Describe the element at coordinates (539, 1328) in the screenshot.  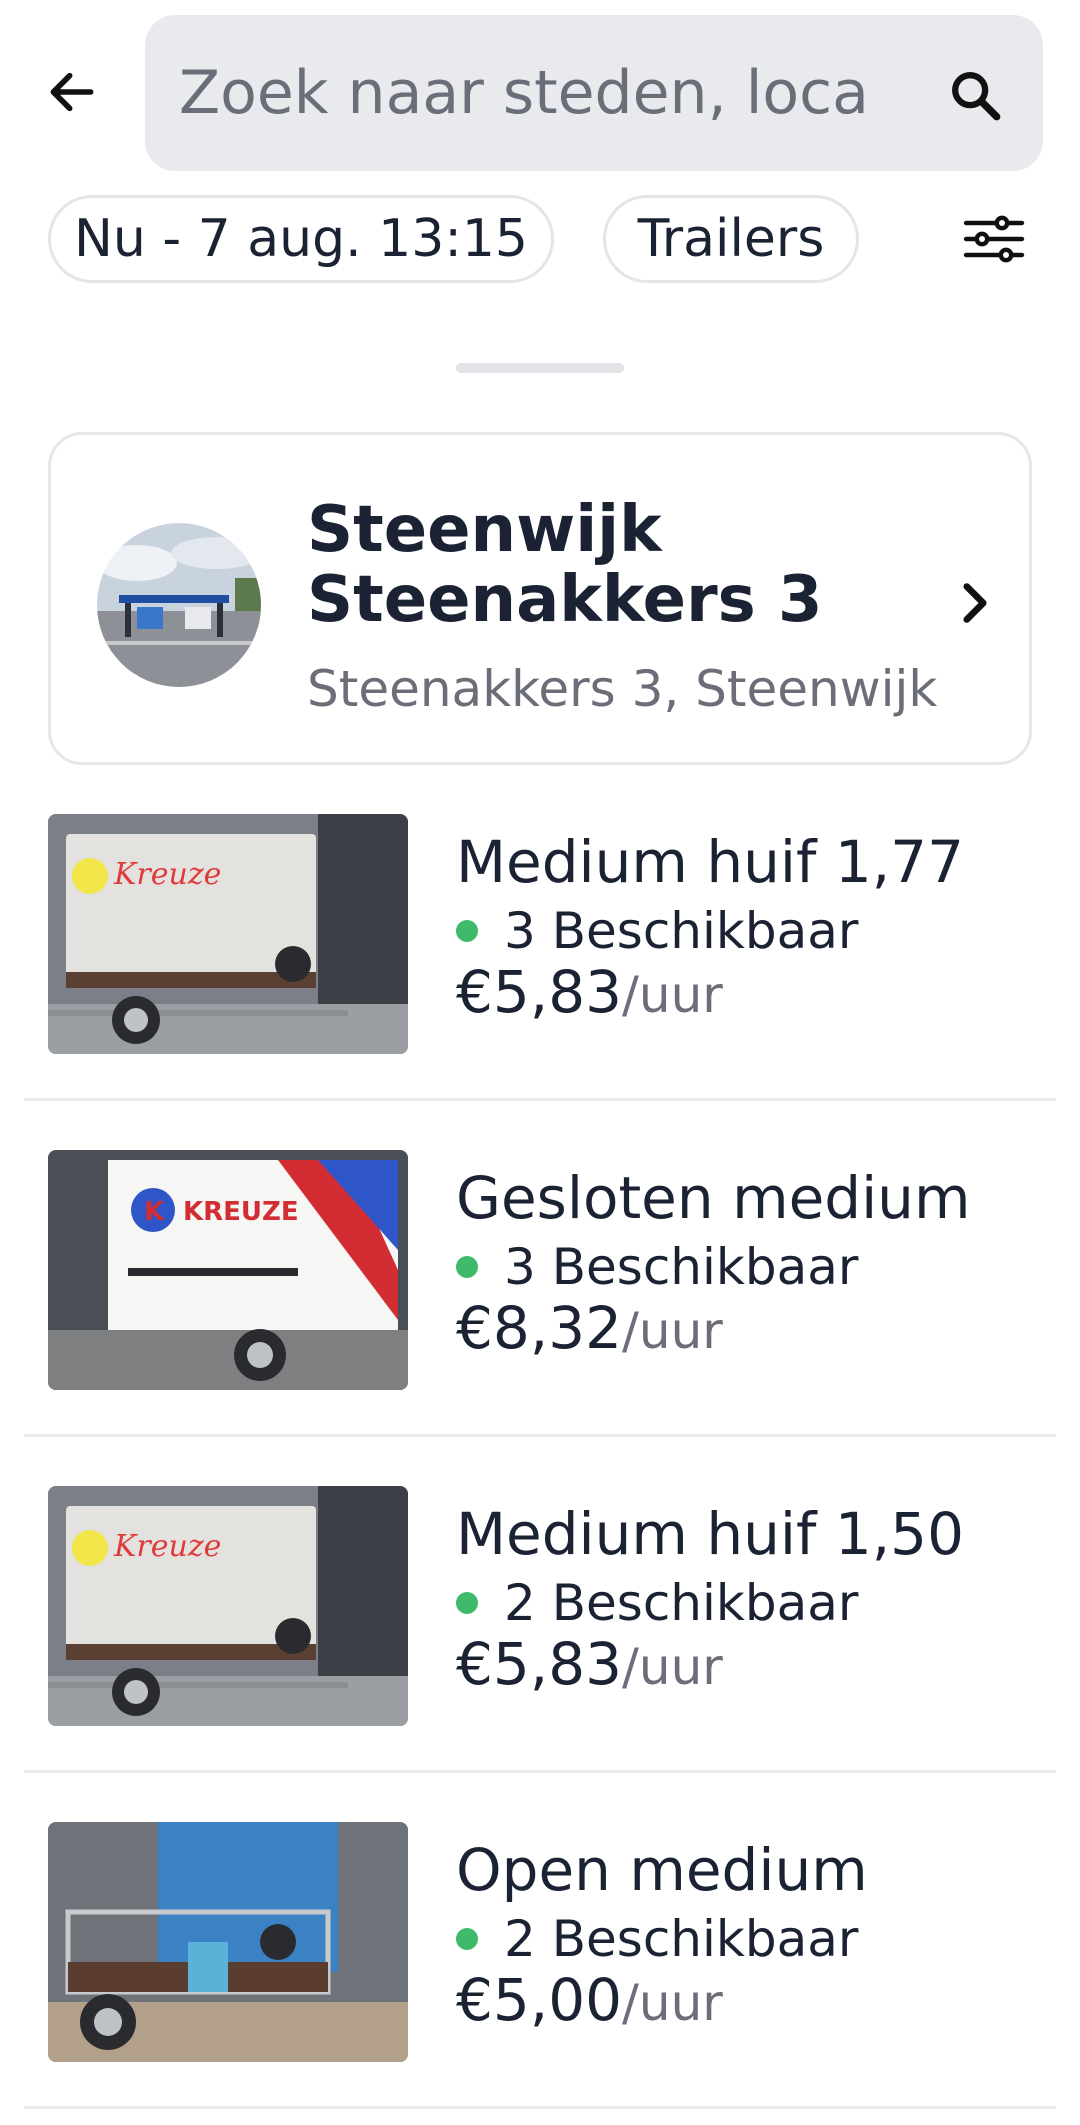
I see `price-amount: €8,32` at that location.